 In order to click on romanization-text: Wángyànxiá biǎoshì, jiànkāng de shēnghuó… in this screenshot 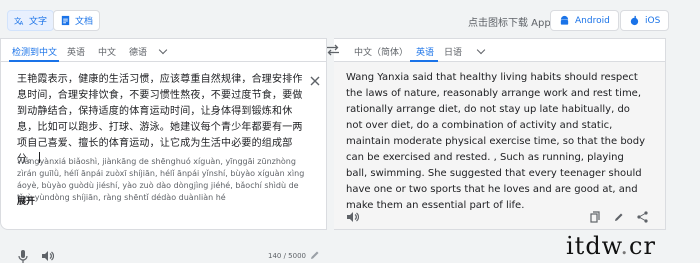, I will do `click(161, 179)`.